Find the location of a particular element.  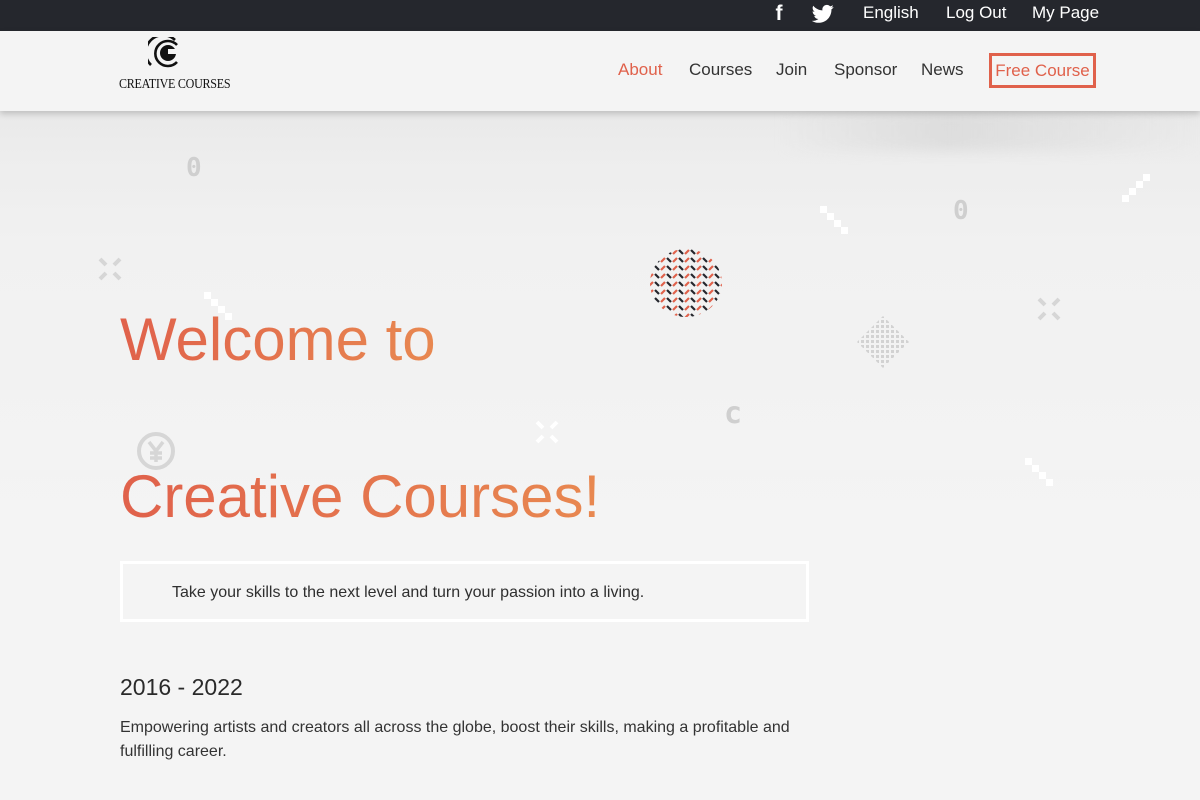

years-heading: 2016 - 2022 is located at coordinates (181, 687).